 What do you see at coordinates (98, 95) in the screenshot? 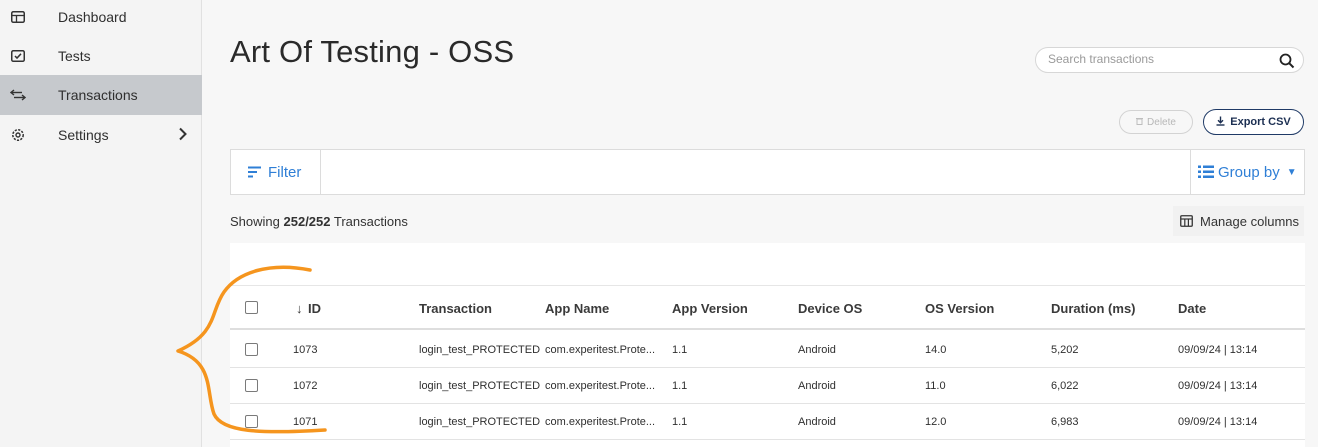
I see `sidebar-item-label: Transactions` at bounding box center [98, 95].